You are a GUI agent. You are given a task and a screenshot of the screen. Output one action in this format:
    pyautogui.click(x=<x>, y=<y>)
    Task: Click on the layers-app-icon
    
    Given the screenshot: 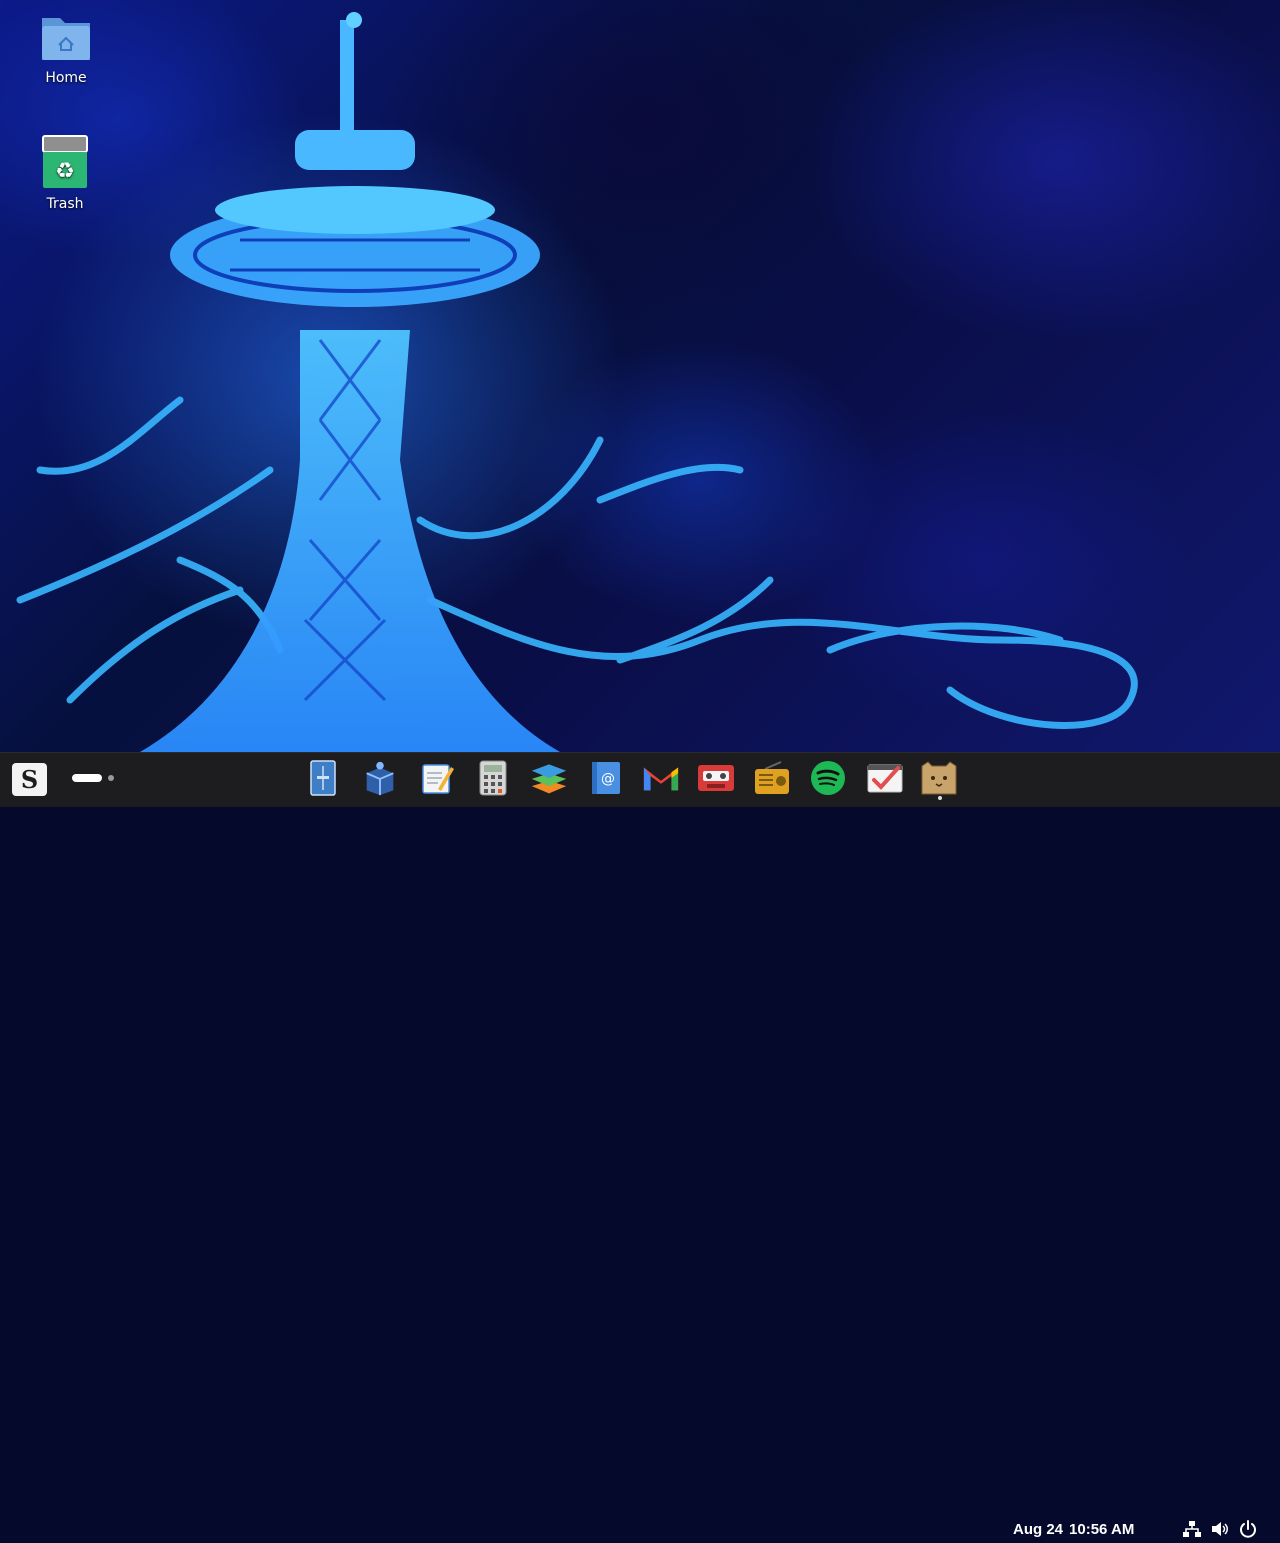 What is the action you would take?
    pyautogui.click(x=549, y=779)
    